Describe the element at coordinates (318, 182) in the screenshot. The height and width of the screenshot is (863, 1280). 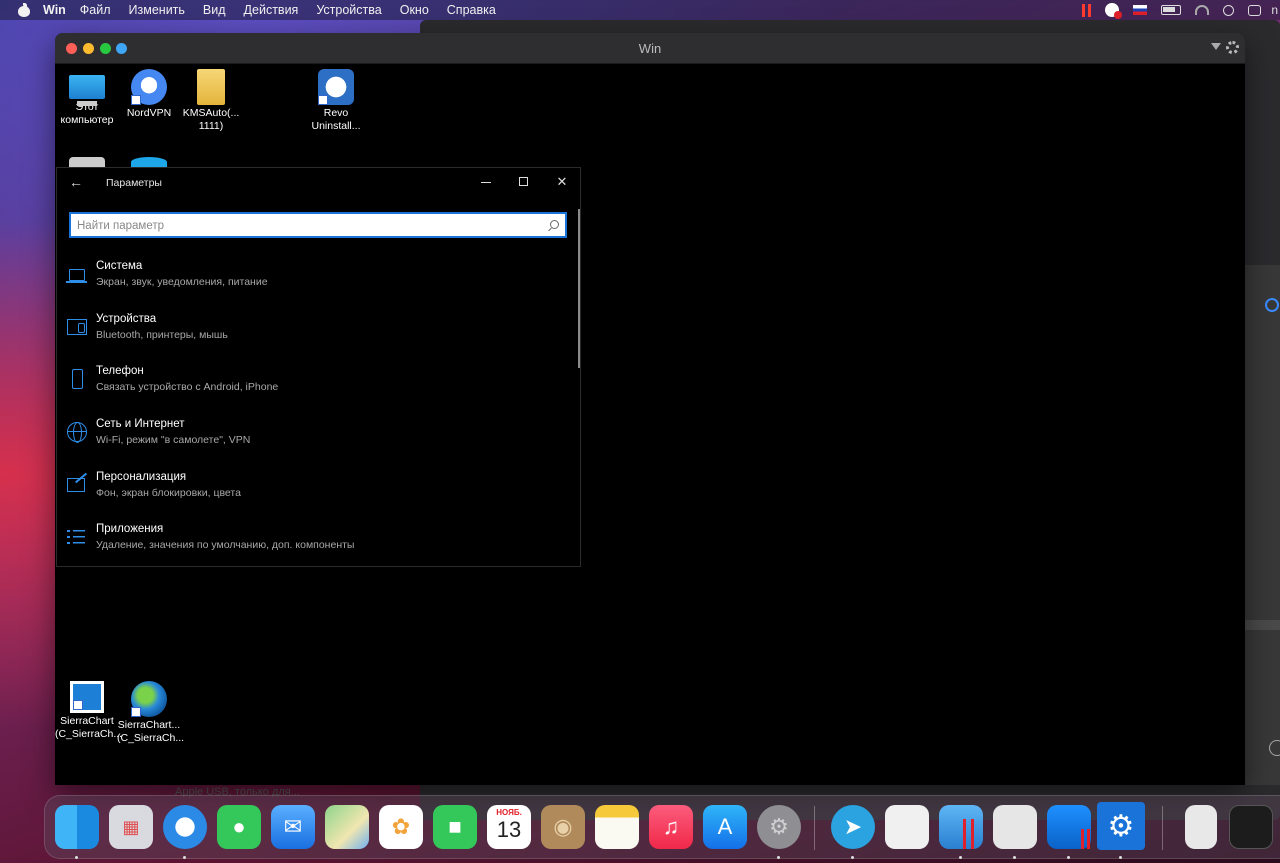
I see `settings-titlebar: ← Параметры ✕` at that location.